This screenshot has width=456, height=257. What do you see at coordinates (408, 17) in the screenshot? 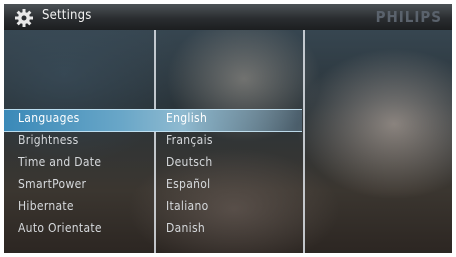
I see `brand-logo: PHILIPS` at bounding box center [408, 17].